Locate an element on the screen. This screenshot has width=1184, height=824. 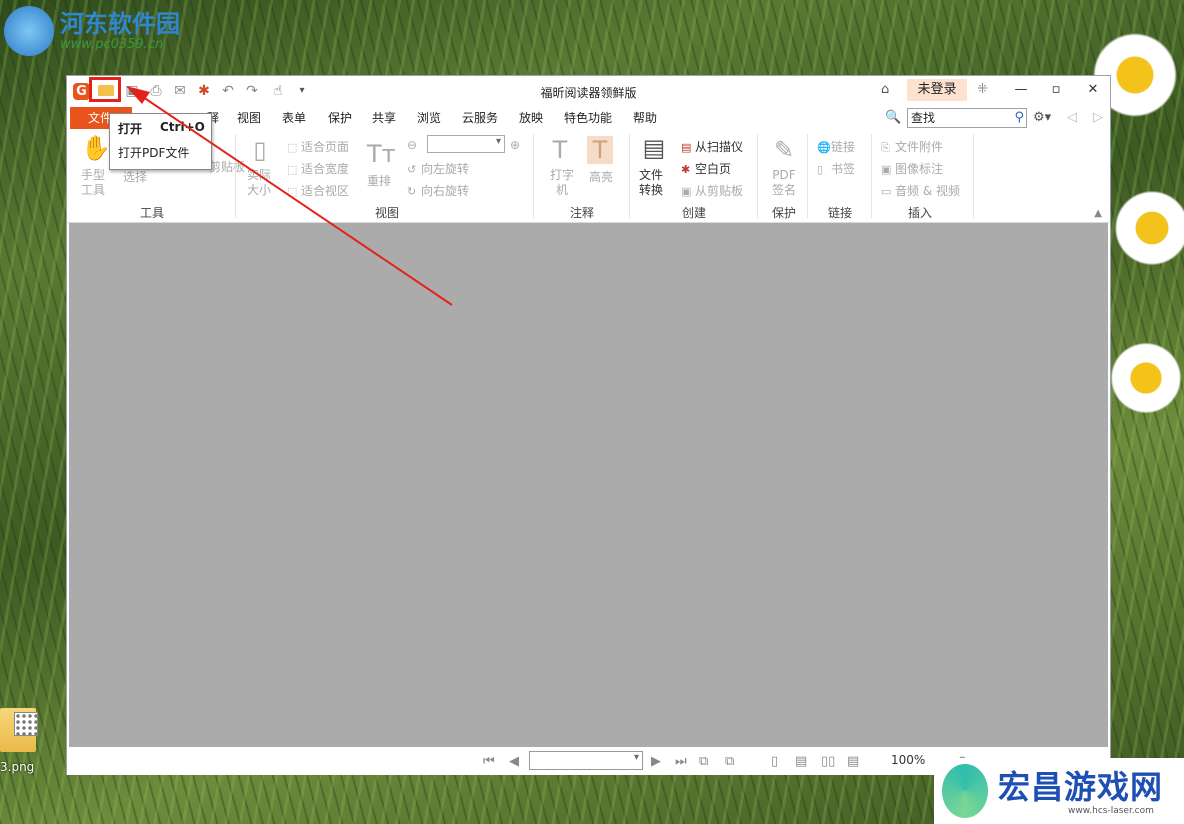
desktop-file-label: 3.png is located at coordinates (17, 767).